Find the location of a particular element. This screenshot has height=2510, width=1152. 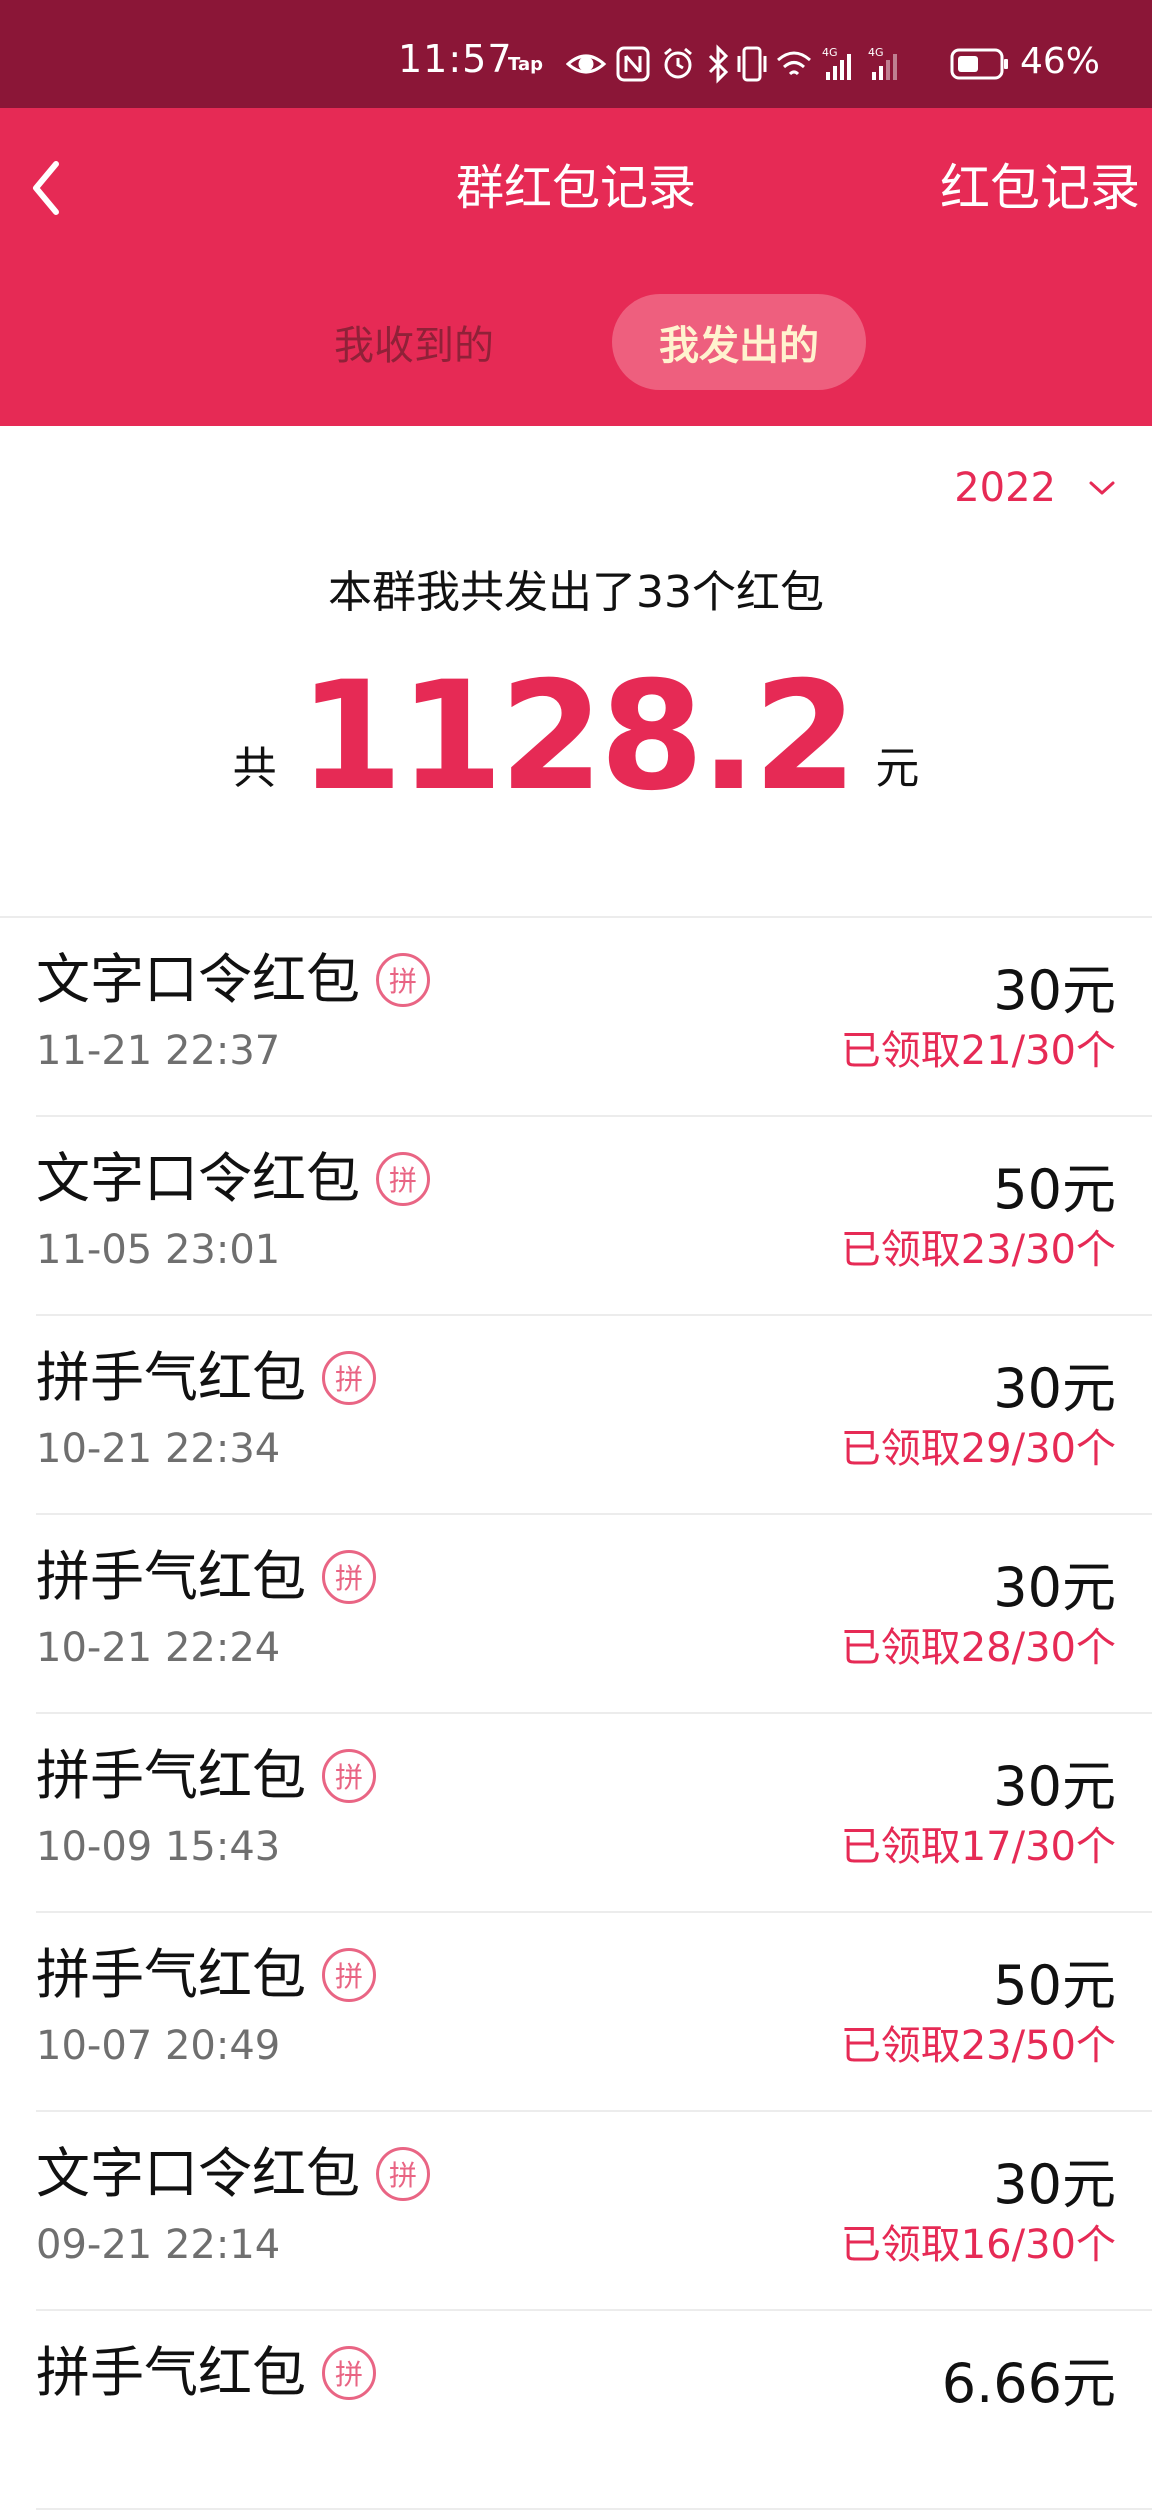

vibrate-icon is located at coordinates (752, 64).